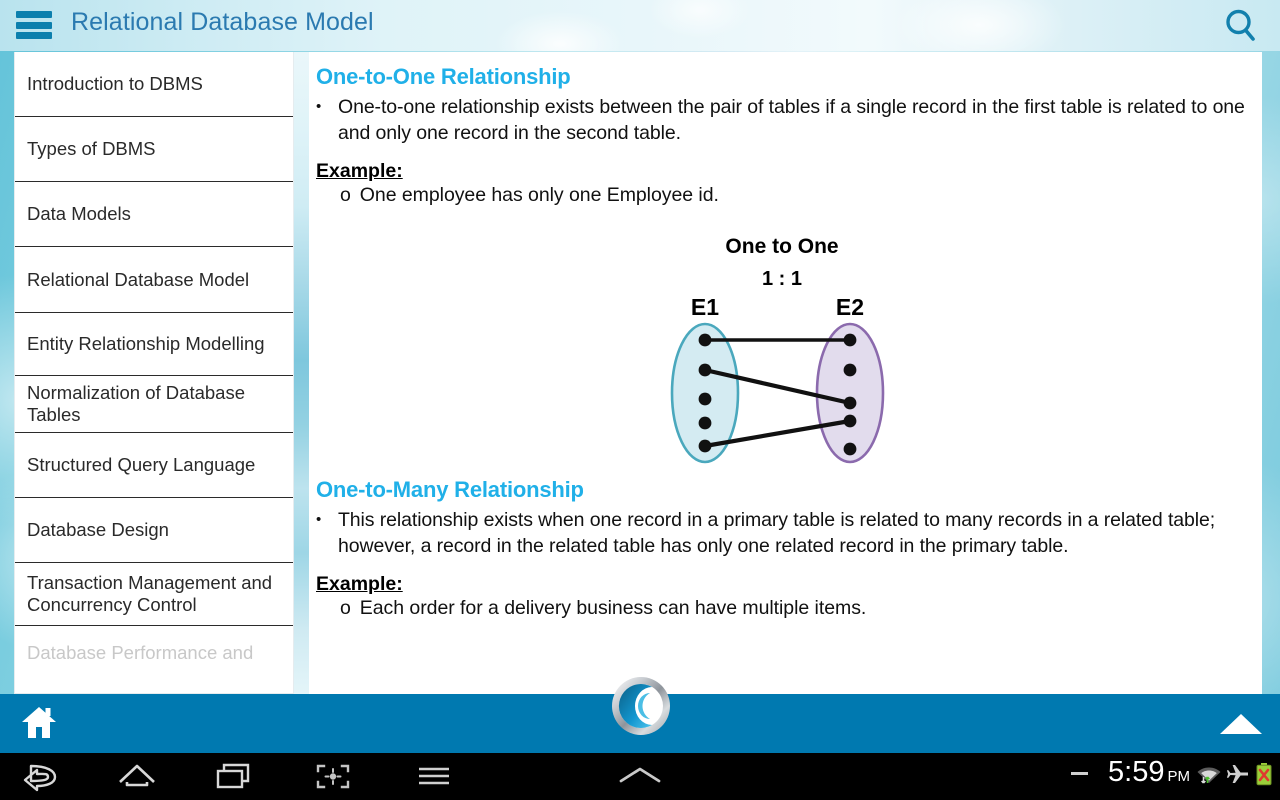 Image resolution: width=1280 pixels, height=800 pixels. Describe the element at coordinates (1179, 776) in the screenshot. I see `clock-meridiem: PM` at that location.